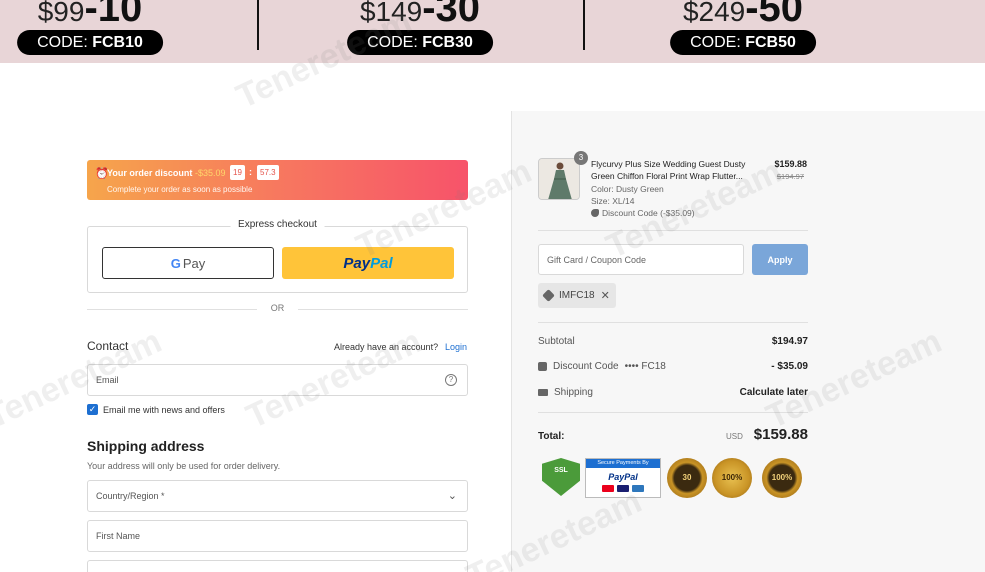  Describe the element at coordinates (456, 347) in the screenshot. I see `login-link: Login` at that location.